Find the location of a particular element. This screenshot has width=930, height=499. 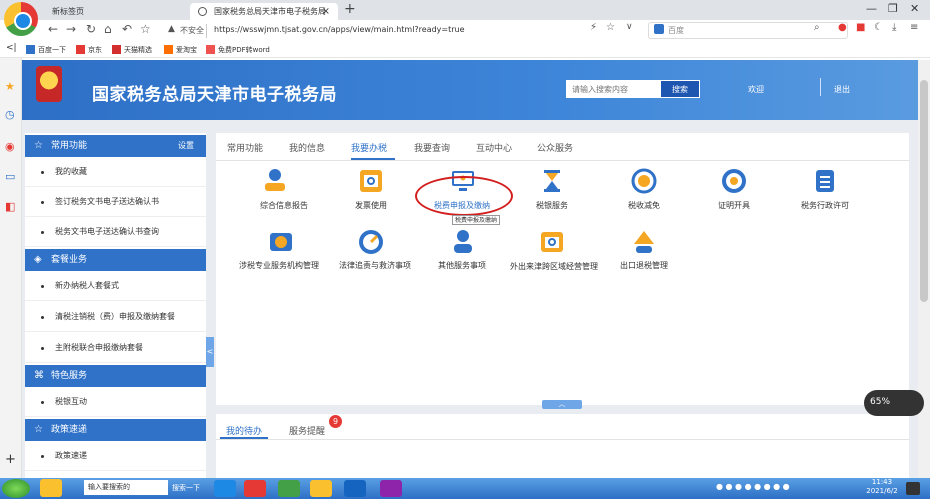

window-icon: ▭ is located at coordinates (10, 176).